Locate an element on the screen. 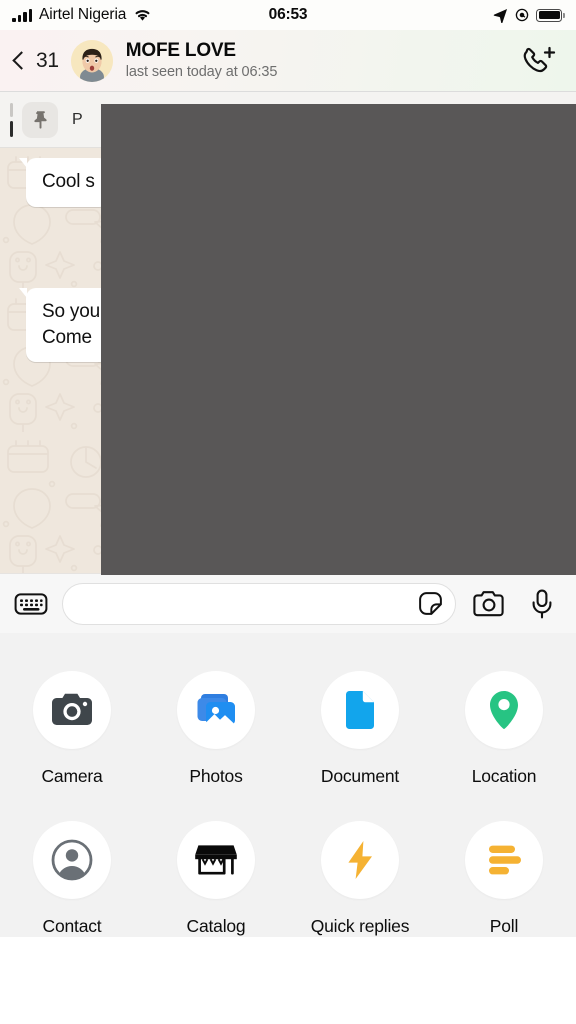  pinned-progress-indicator is located at coordinates (11, 119).